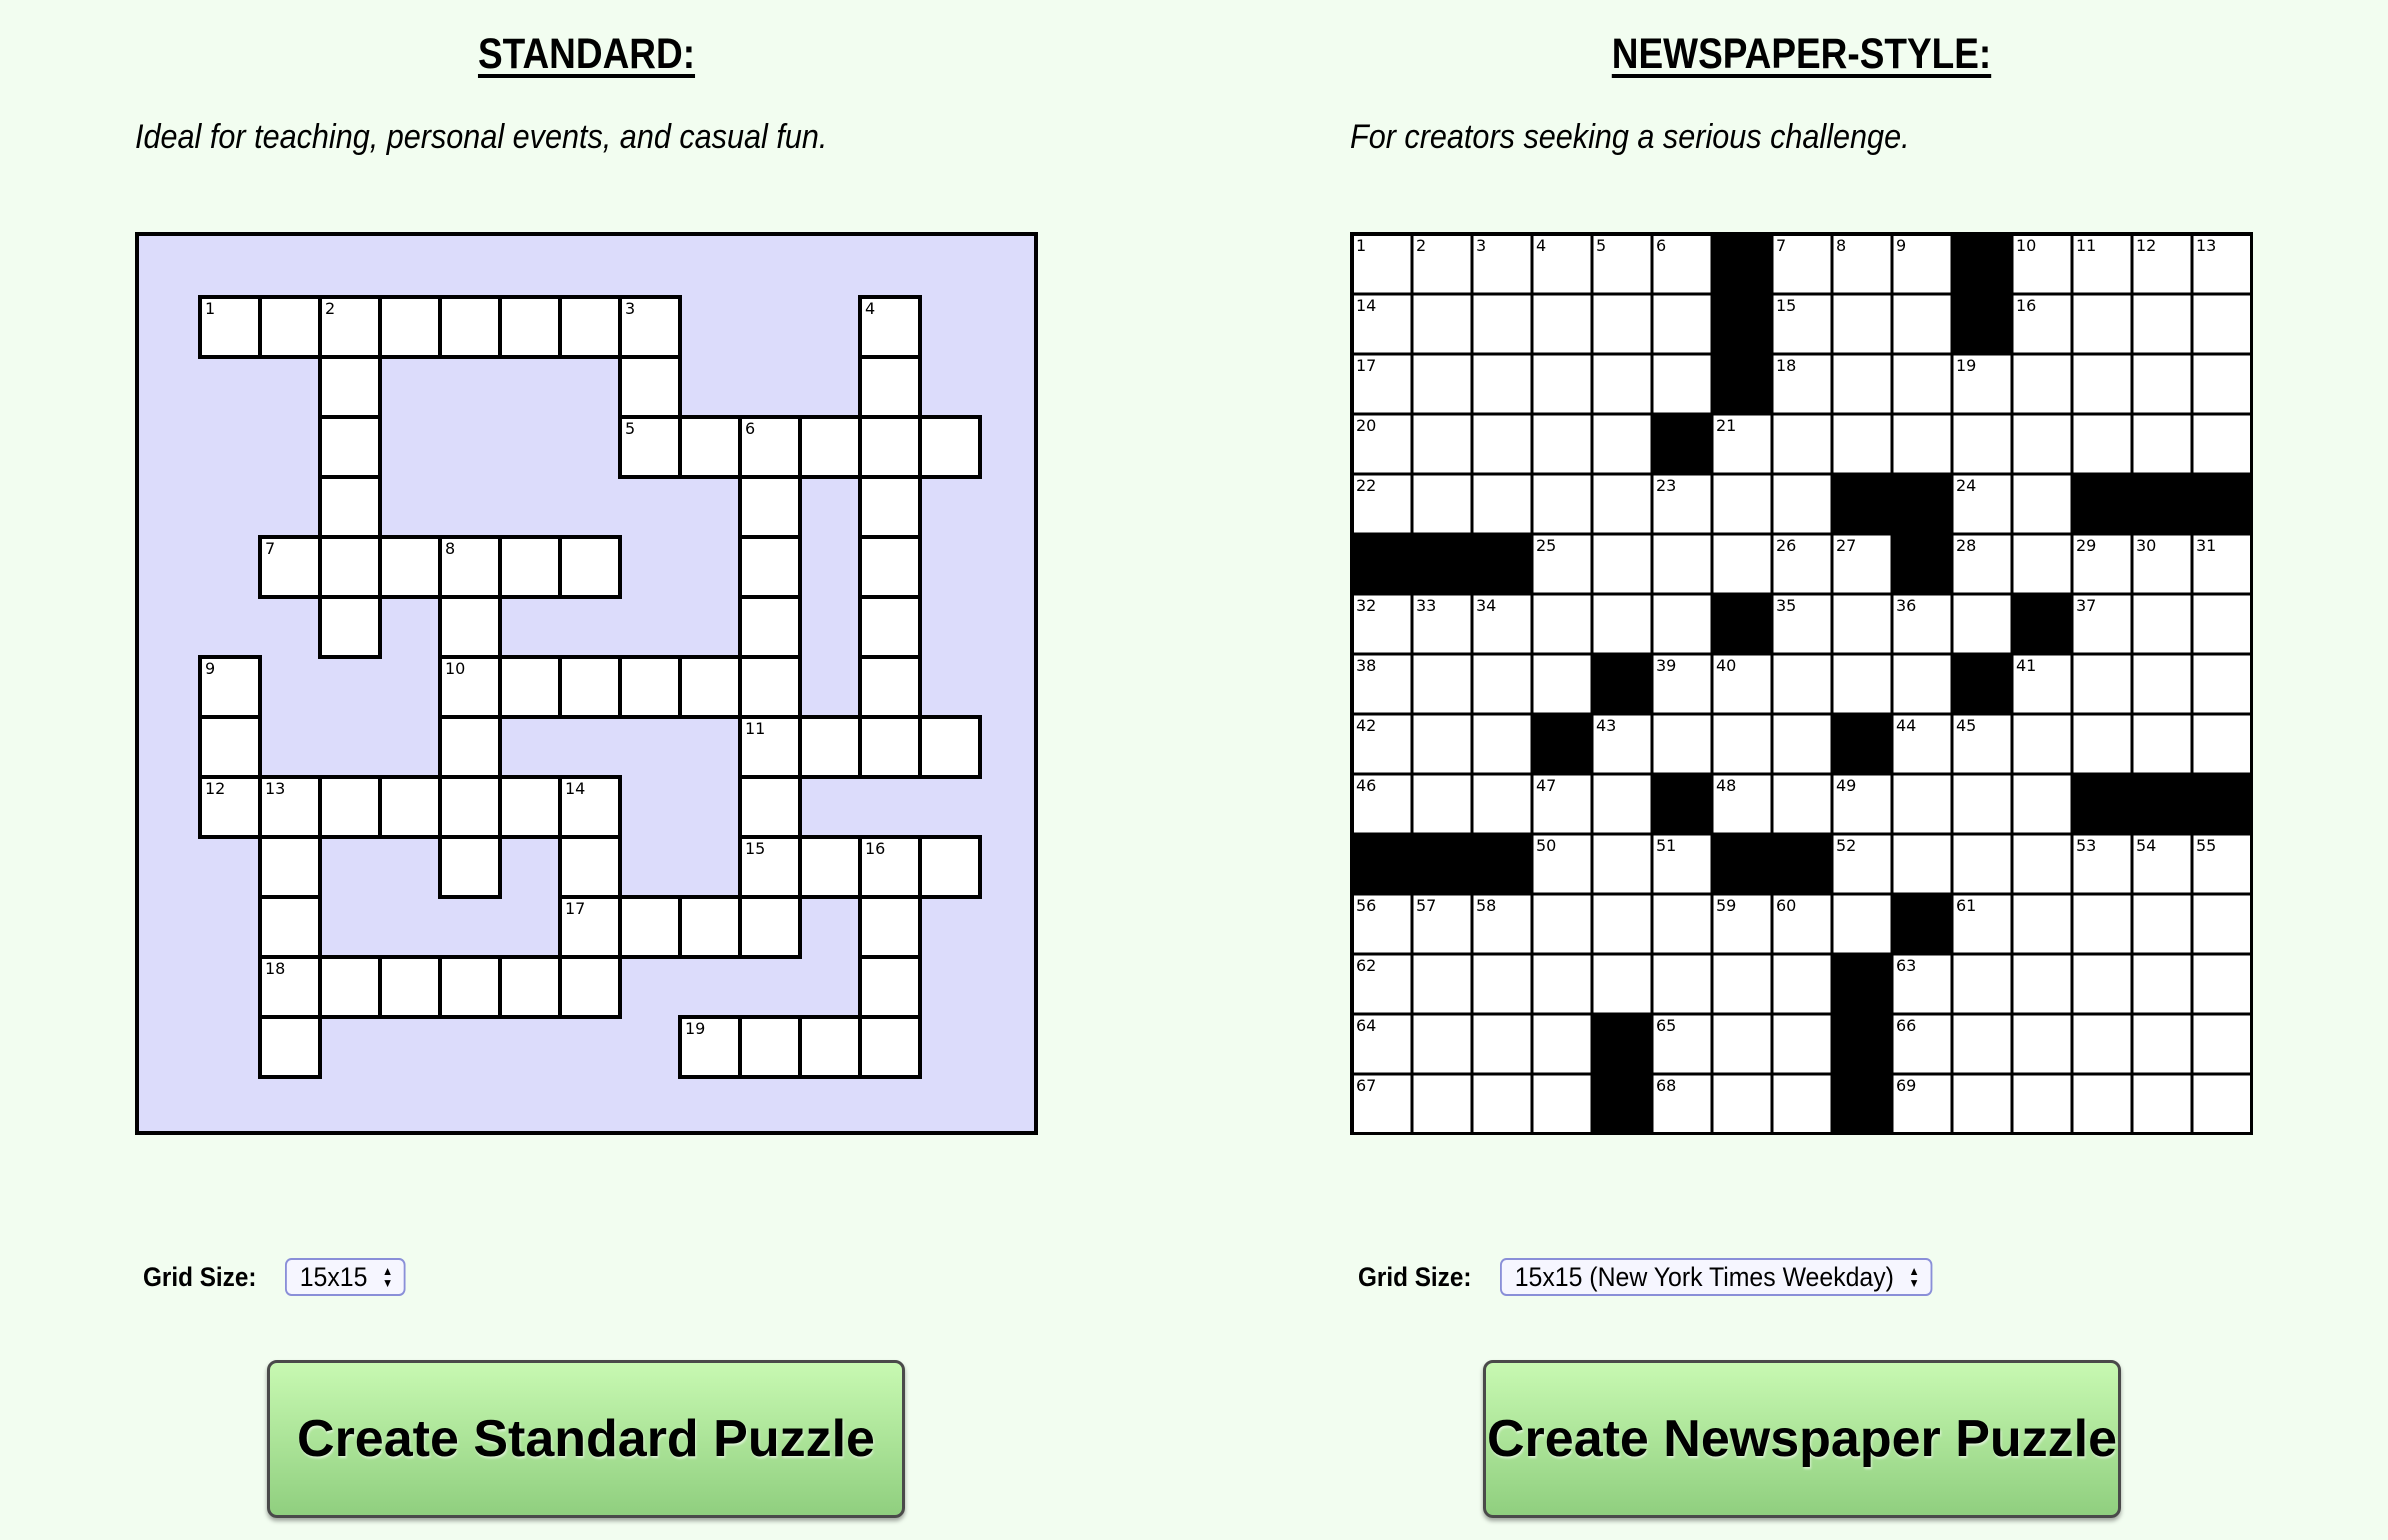  I want to click on clue-number: 9, so click(1901, 245).